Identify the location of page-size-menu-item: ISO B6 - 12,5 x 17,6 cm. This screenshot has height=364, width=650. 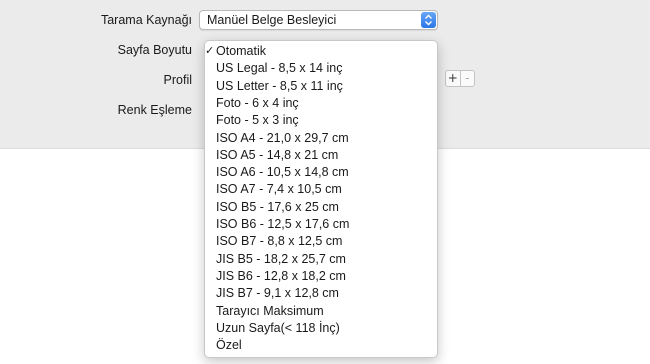
(321, 224).